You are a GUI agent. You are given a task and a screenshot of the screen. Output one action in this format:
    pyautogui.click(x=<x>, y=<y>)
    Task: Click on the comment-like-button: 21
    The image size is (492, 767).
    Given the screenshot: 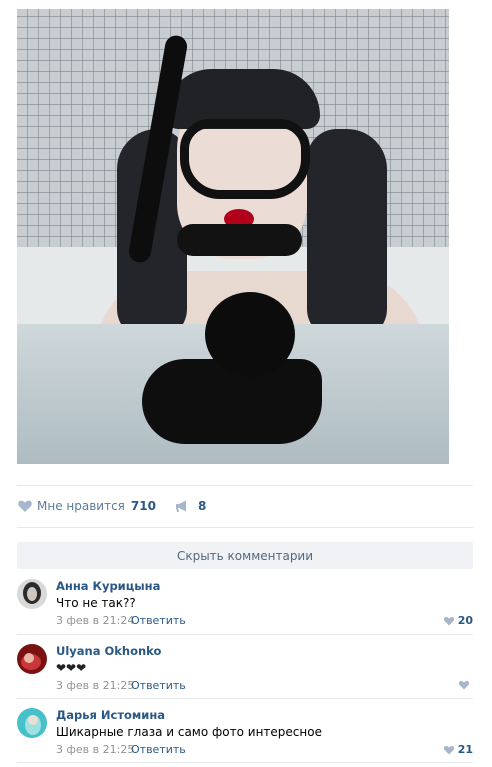 What is the action you would take?
    pyautogui.click(x=458, y=749)
    